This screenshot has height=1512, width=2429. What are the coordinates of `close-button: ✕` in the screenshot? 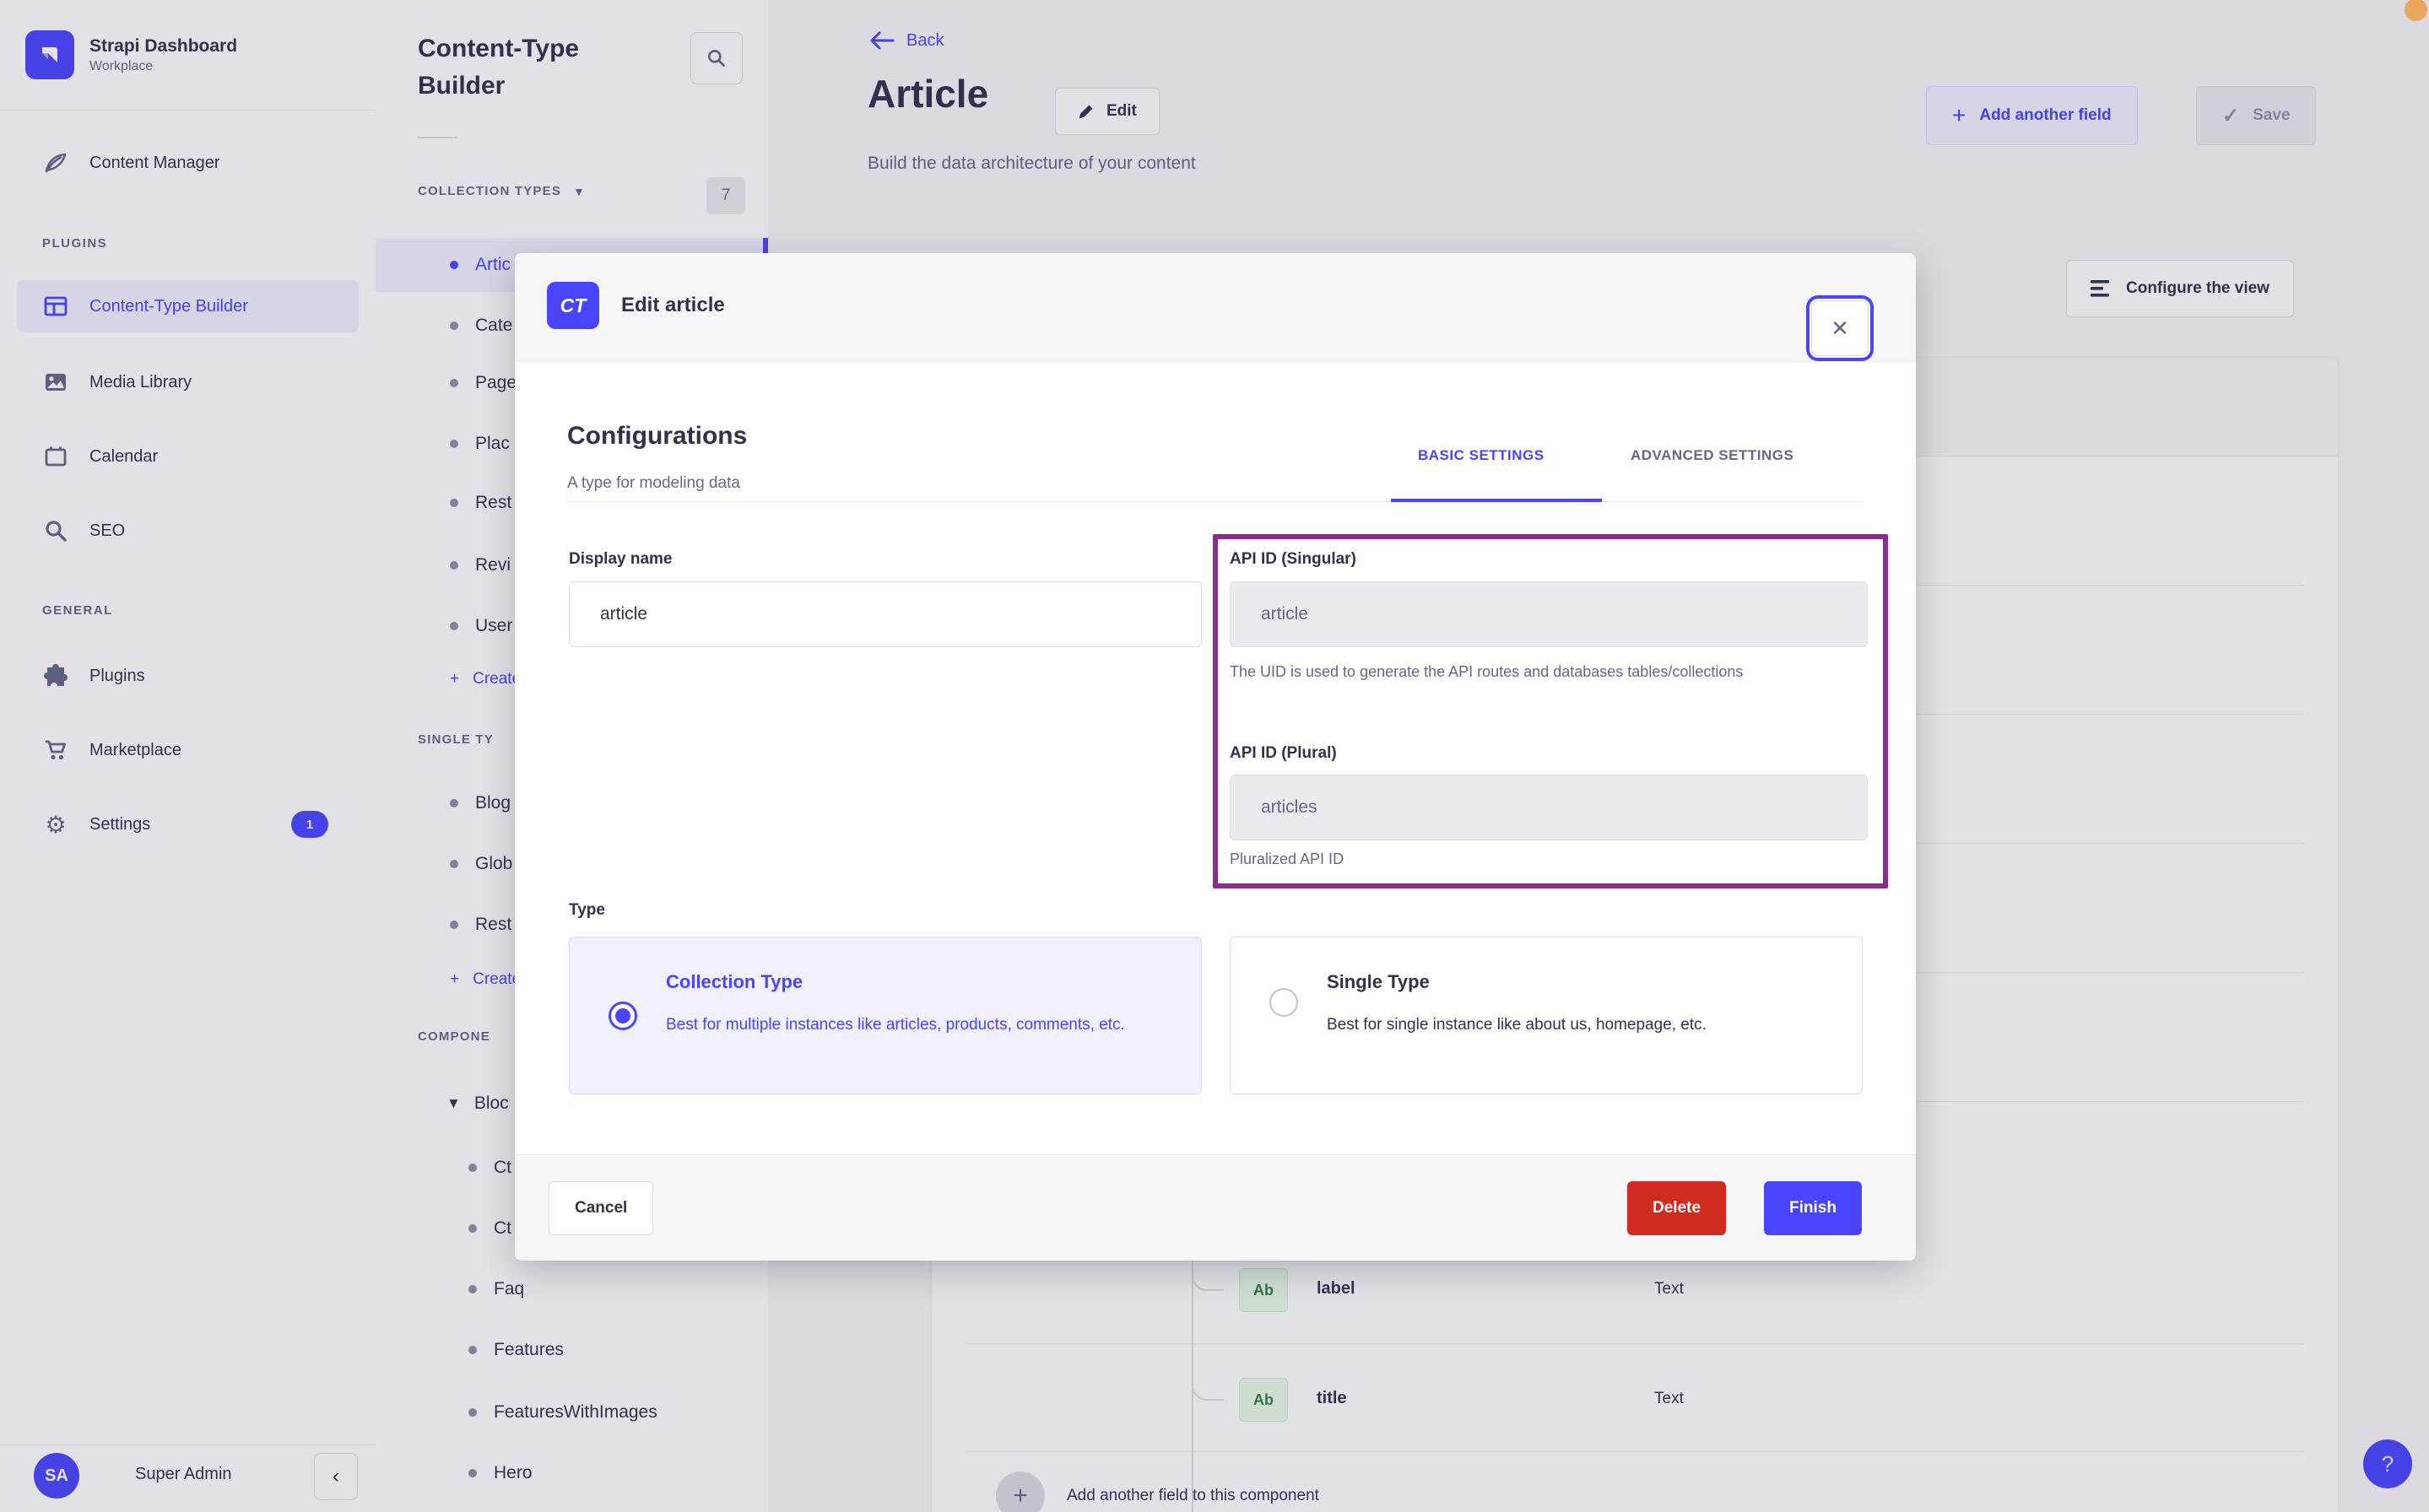 It's located at (1840, 328).